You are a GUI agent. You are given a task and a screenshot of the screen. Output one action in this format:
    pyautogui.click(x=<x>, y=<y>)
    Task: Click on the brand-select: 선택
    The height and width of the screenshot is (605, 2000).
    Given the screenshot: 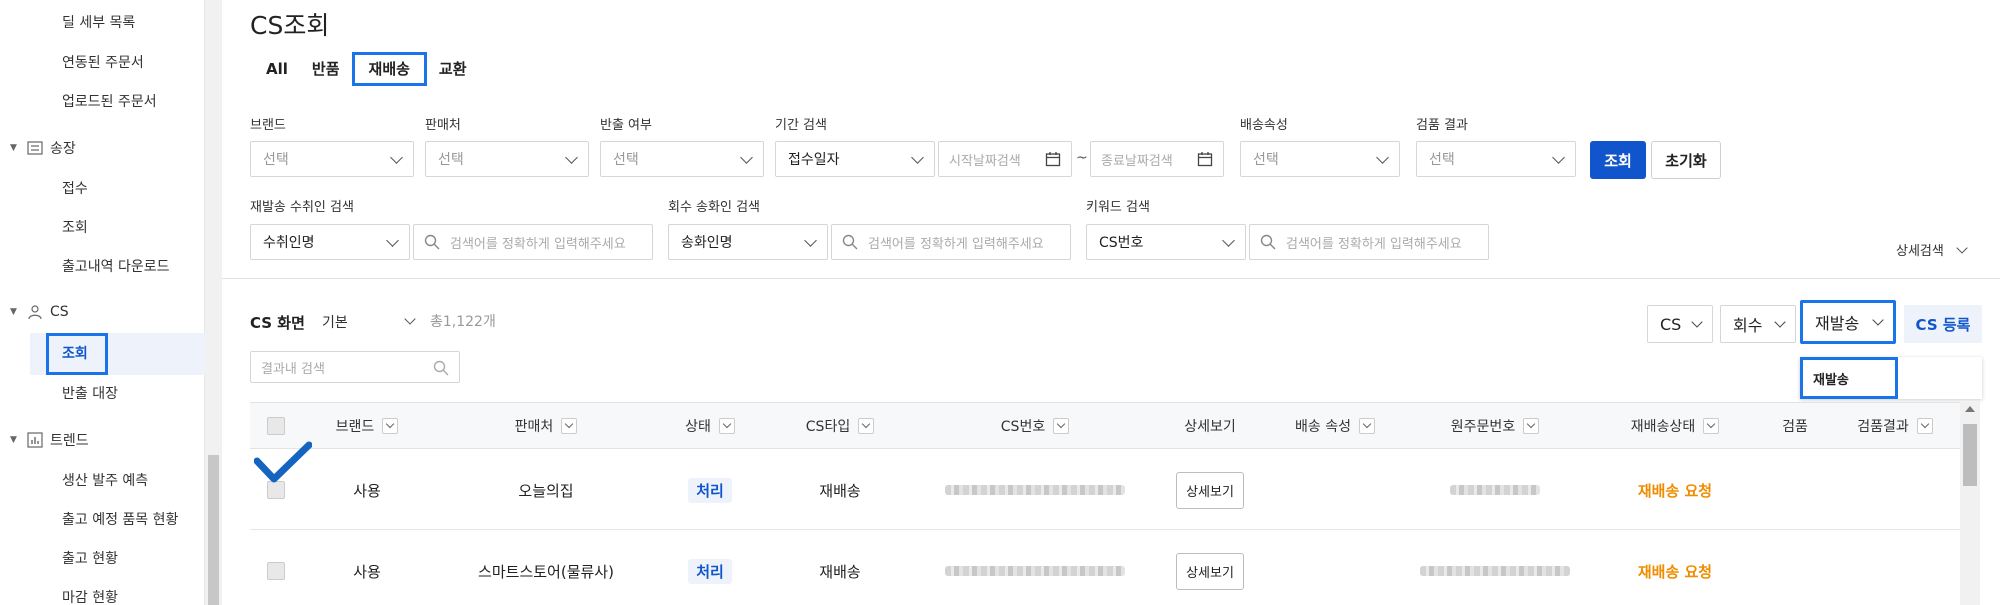 What is the action you would take?
    pyautogui.click(x=332, y=159)
    